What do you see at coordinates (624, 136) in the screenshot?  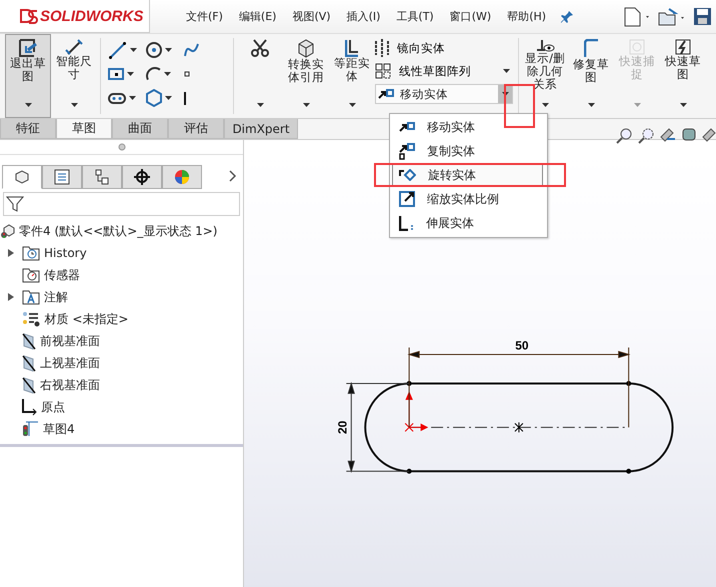 I see `zoom-to-fit-icon` at bounding box center [624, 136].